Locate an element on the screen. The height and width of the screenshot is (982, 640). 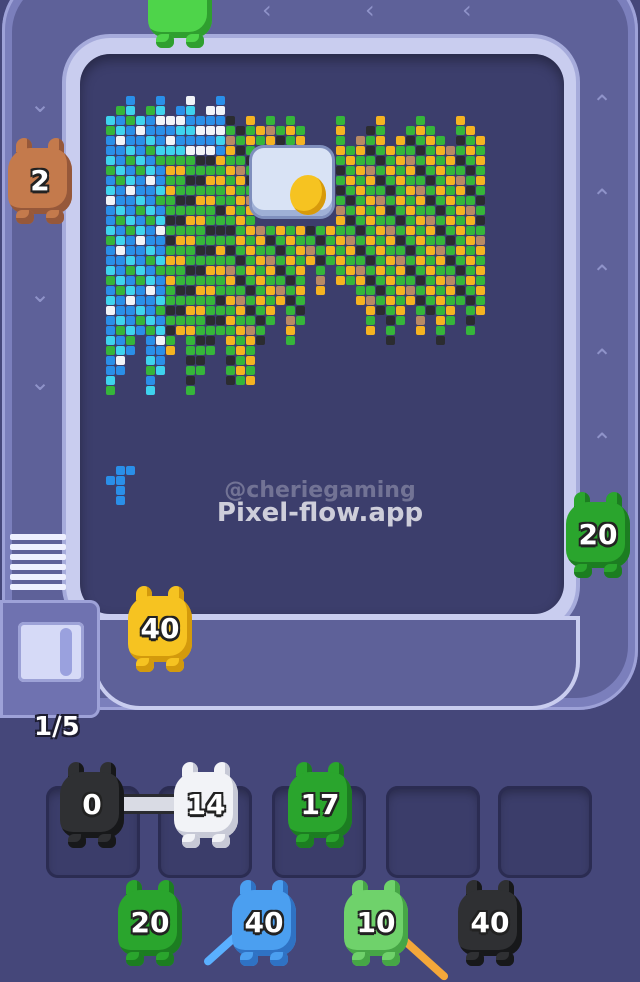
conveyor-shooter-right: 20 is located at coordinates (598, 535).